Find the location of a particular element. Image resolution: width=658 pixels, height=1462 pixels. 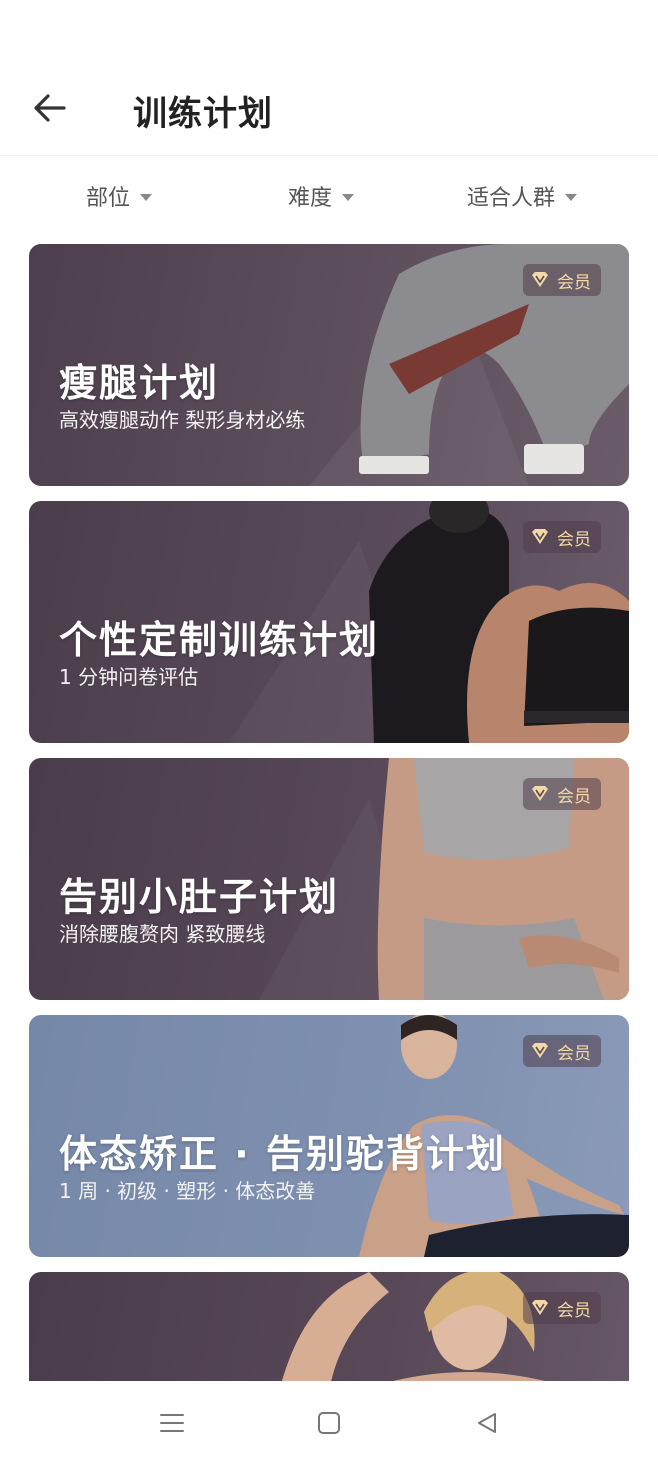

card-subtitle: 高效瘦腿动作 梨形身材必练 is located at coordinates (182, 420).